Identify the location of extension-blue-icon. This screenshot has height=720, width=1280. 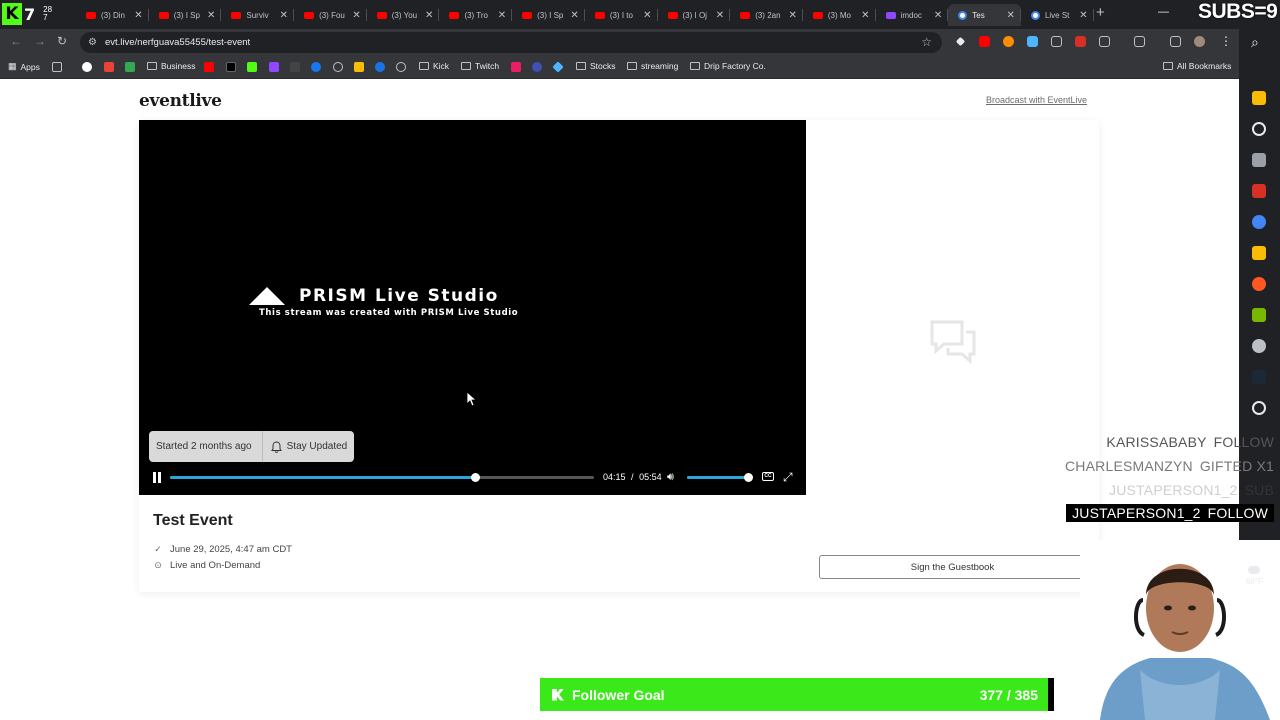
(1032, 41).